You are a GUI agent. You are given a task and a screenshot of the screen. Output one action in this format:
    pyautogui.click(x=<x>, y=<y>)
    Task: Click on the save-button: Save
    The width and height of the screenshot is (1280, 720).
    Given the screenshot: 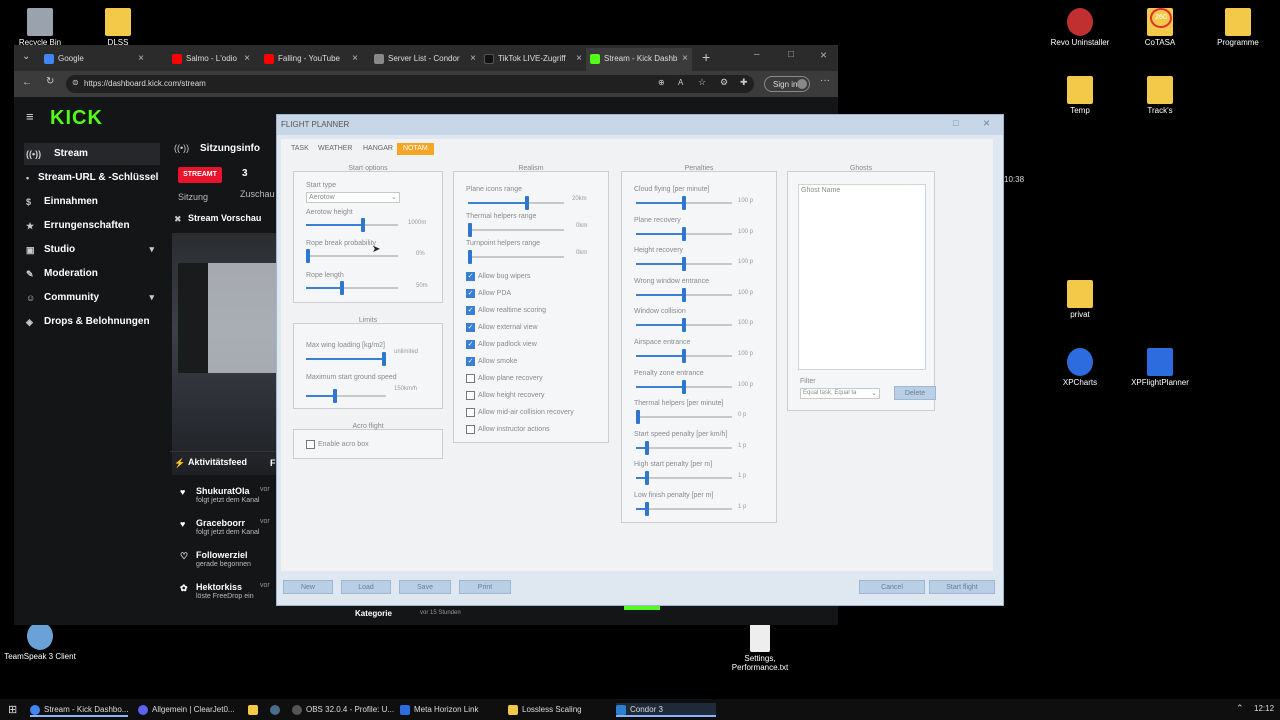 What is the action you would take?
    pyautogui.click(x=425, y=587)
    